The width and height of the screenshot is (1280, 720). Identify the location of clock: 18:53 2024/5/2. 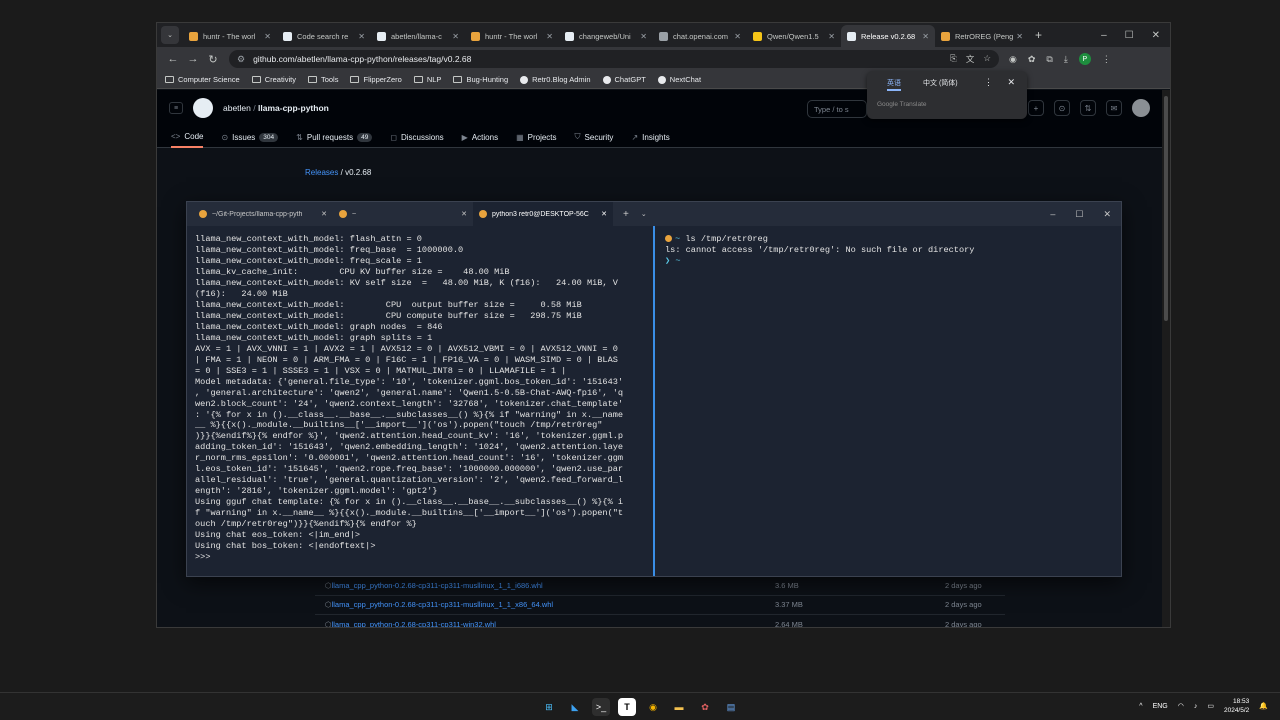
(1236, 706).